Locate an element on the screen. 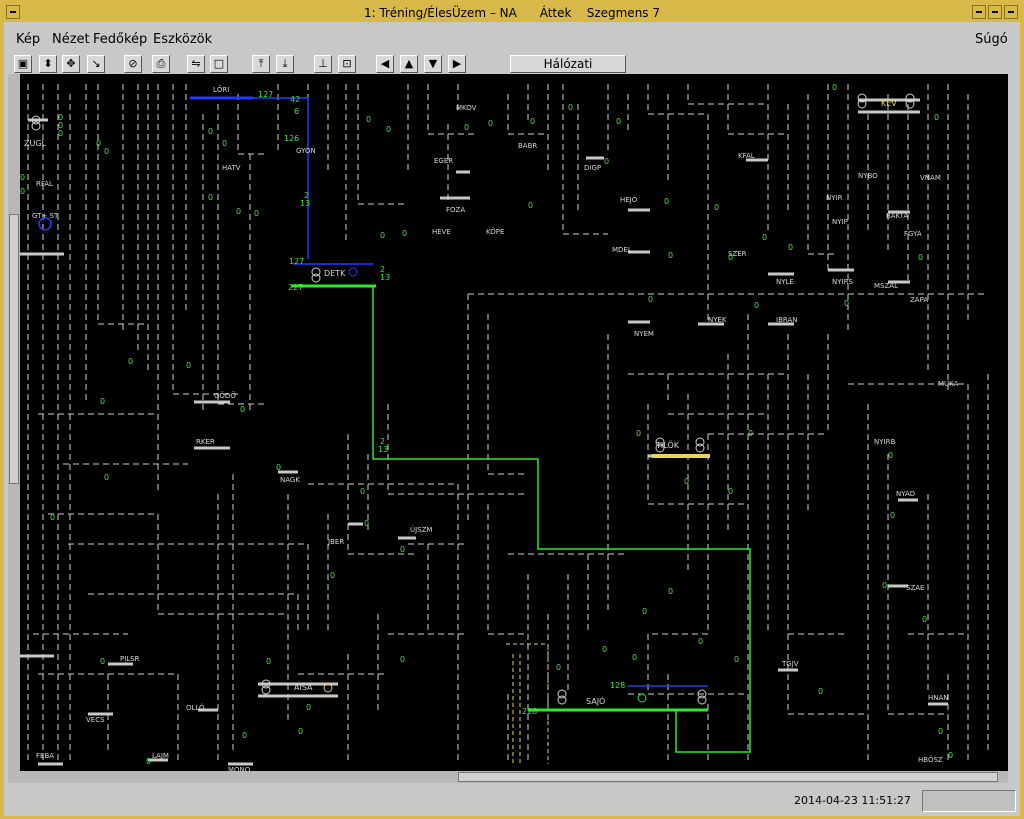 Image resolution: width=1024 pixels, height=819 pixels. network-islands-button: Hálózati szigetek is located at coordinates (568, 71).